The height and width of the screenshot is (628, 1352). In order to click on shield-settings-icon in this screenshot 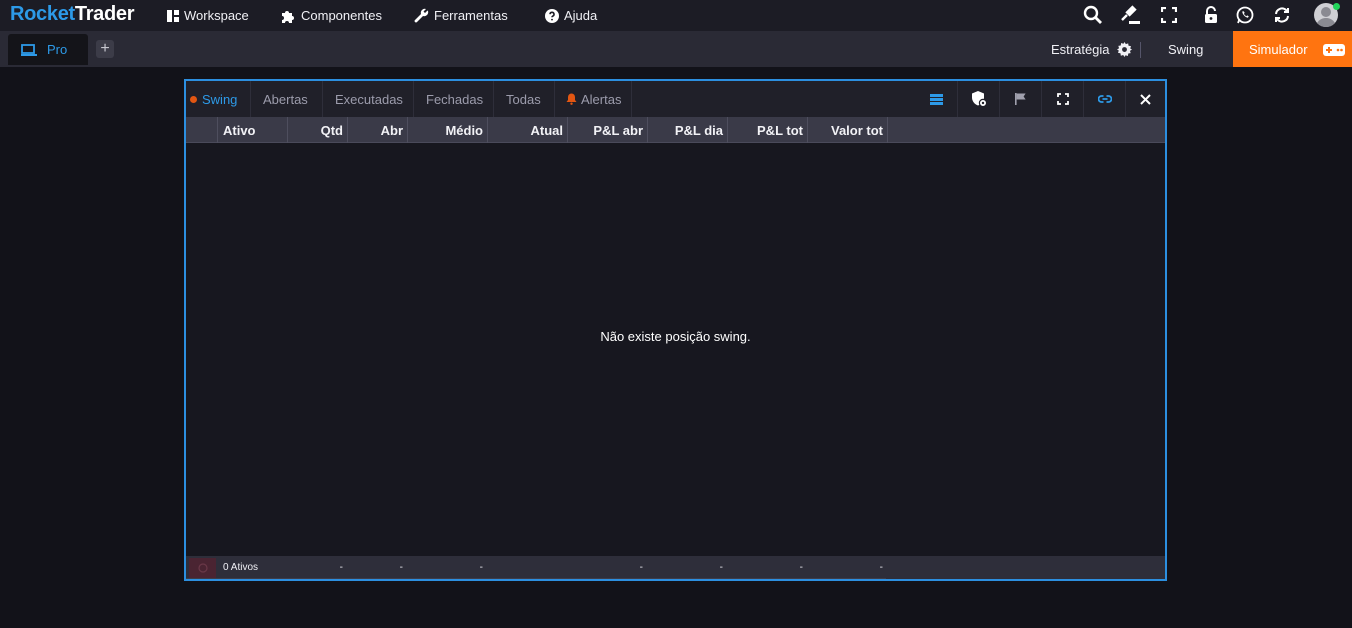, I will do `click(978, 99)`.